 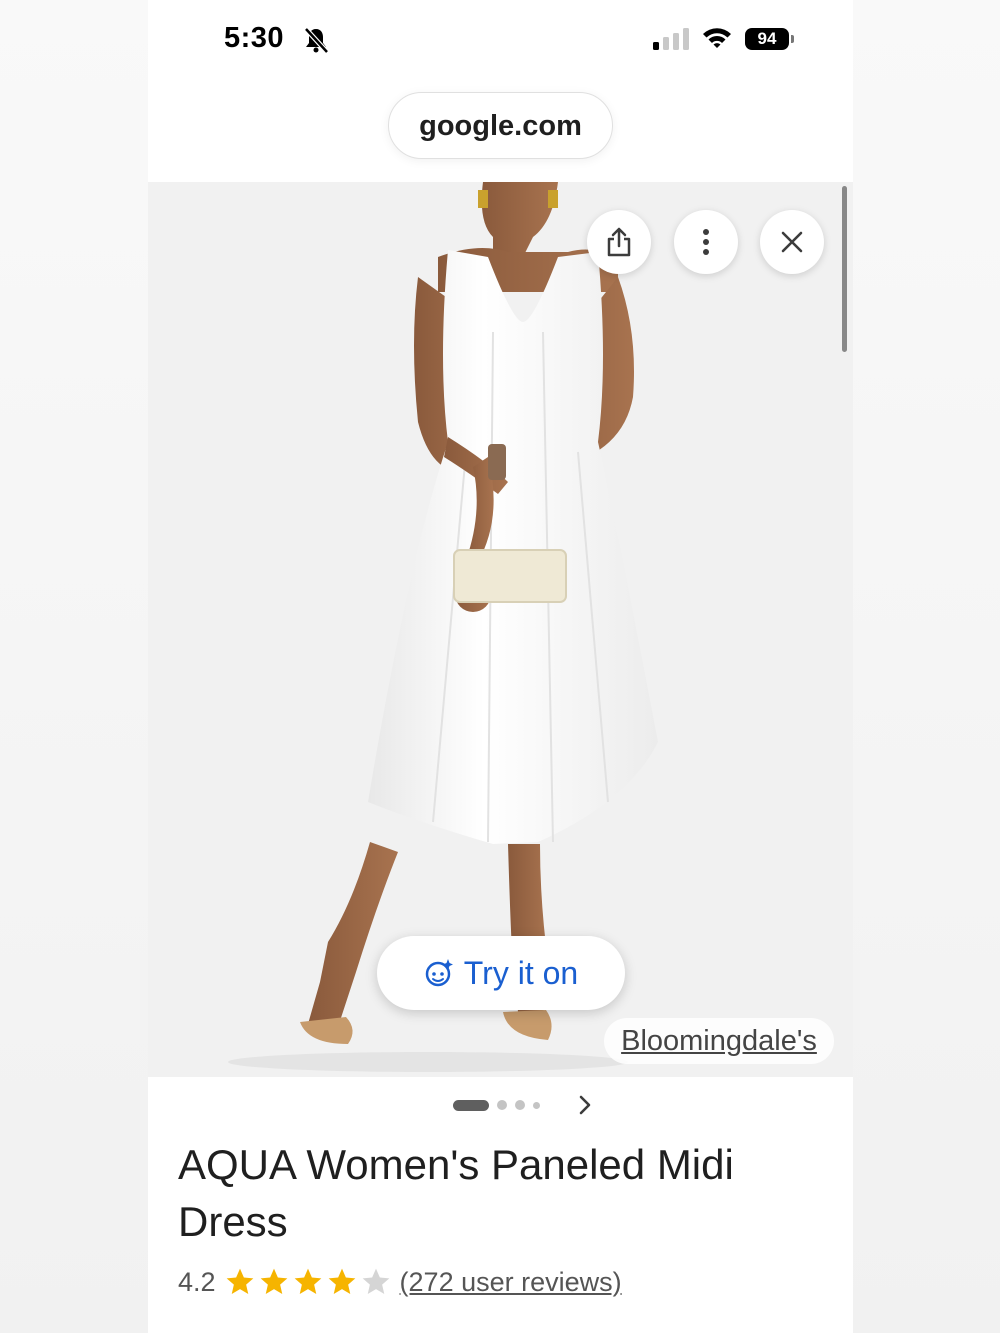 I want to click on share-button, so click(x=619, y=242).